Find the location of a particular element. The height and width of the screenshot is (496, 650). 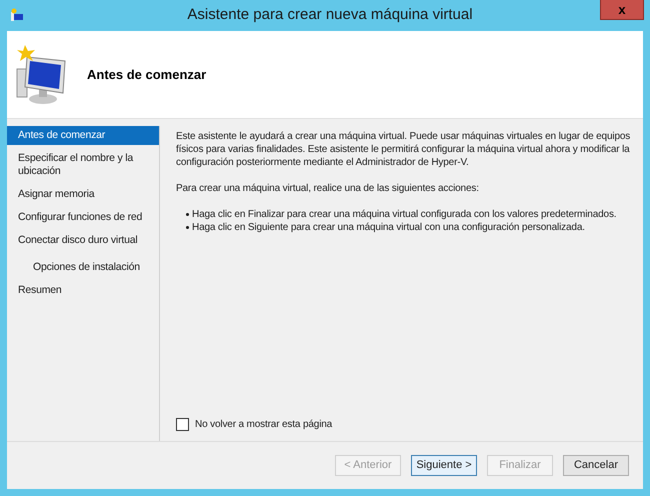

checkbox is located at coordinates (182, 424).